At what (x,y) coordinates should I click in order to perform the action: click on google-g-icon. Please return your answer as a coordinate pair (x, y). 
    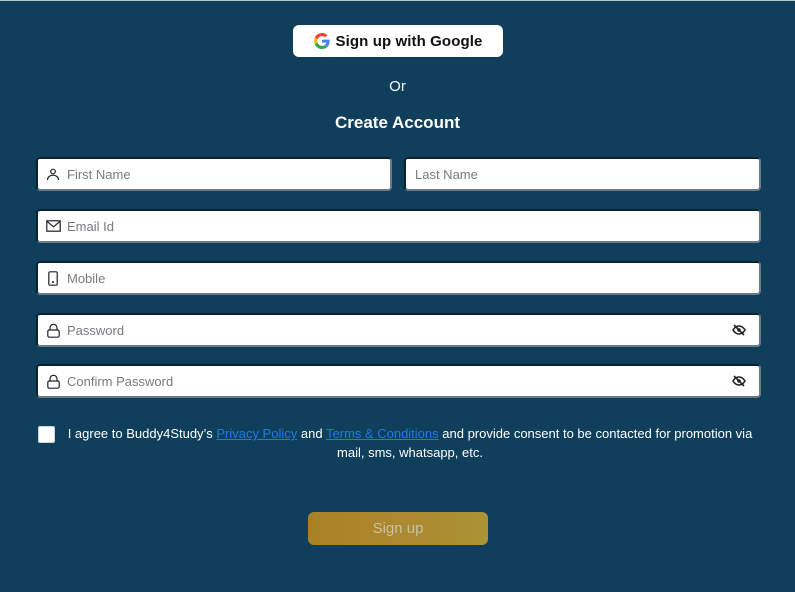
    Looking at the image, I should click on (321, 41).